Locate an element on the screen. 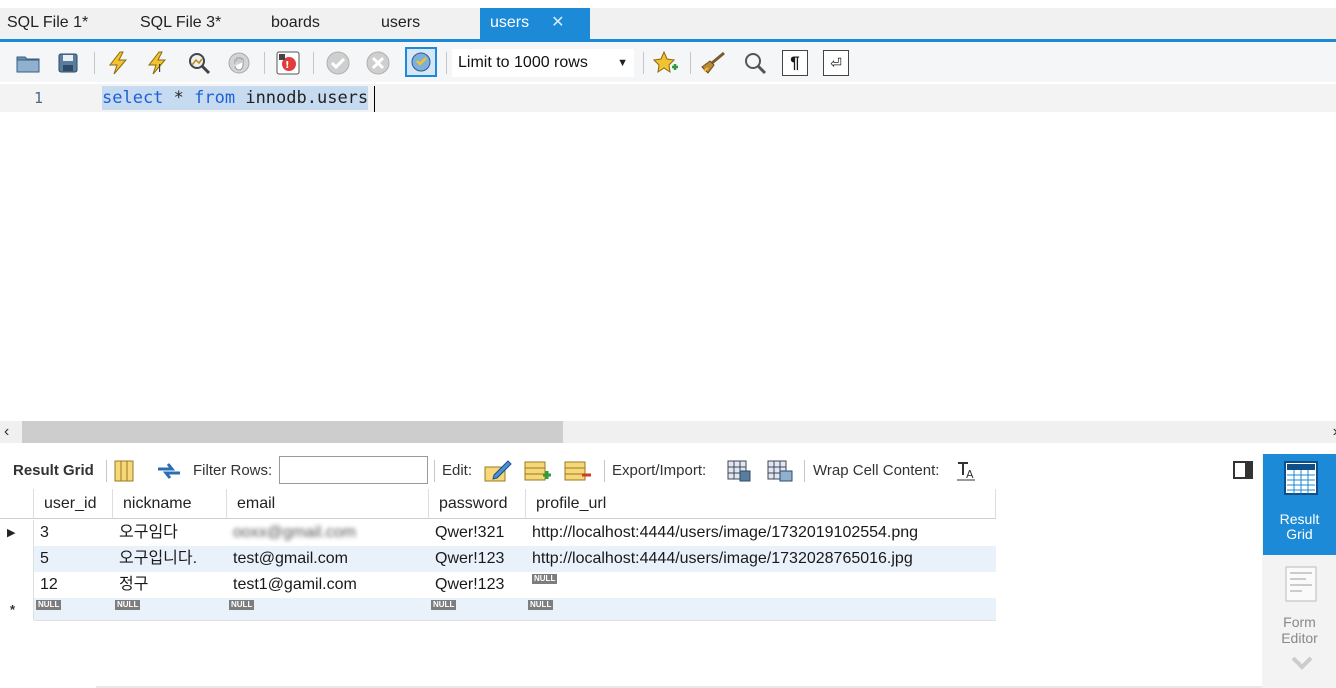 The width and height of the screenshot is (1336, 688). column-layout-icon is located at coordinates (124, 471).